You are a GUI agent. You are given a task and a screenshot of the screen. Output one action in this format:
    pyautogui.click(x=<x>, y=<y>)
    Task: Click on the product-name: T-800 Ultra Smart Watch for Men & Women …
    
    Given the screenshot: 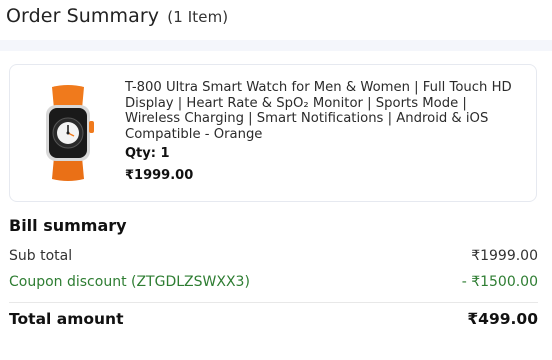 What is the action you would take?
    pyautogui.click(x=325, y=111)
    